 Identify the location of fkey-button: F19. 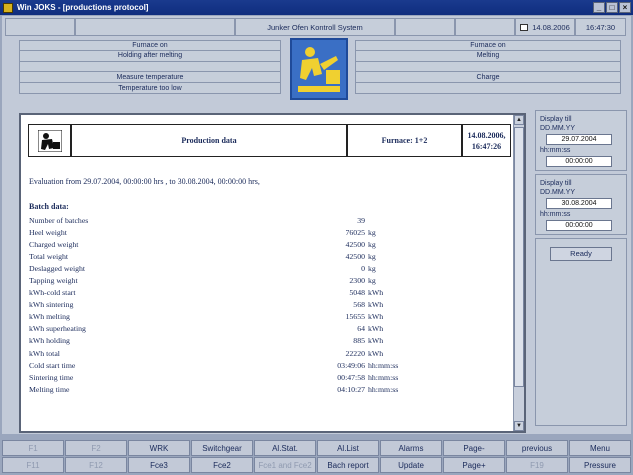
(537, 465).